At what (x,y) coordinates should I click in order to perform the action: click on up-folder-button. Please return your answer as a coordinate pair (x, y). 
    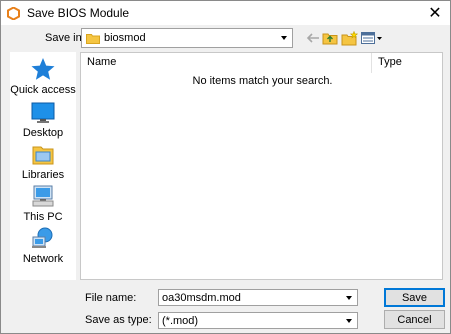
    Looking at the image, I should click on (330, 38).